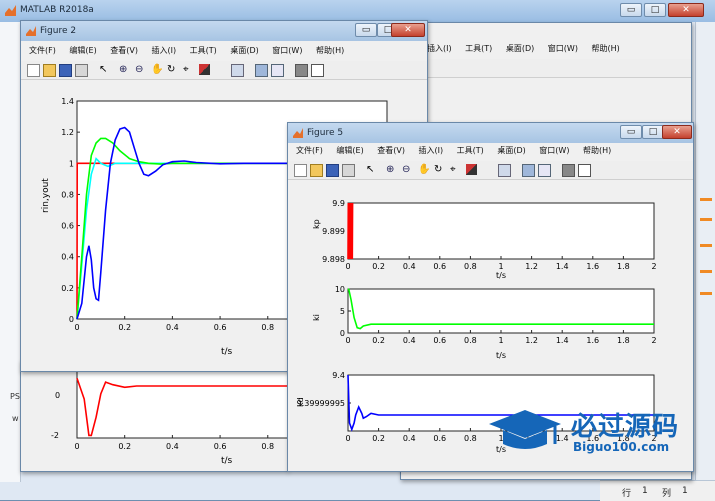  I want to click on f5-ax2-xtick-label: 0.6, so click(439, 438).